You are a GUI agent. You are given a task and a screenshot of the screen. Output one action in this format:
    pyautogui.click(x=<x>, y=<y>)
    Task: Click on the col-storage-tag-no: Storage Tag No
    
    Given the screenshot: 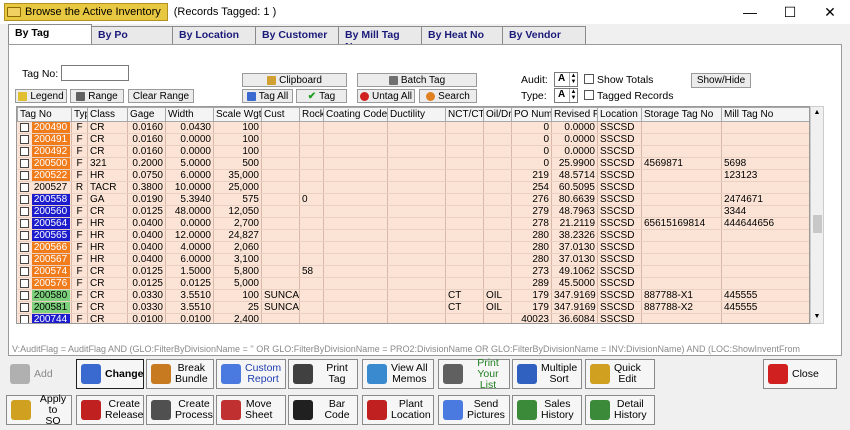 What is the action you would take?
    pyautogui.click(x=681, y=114)
    